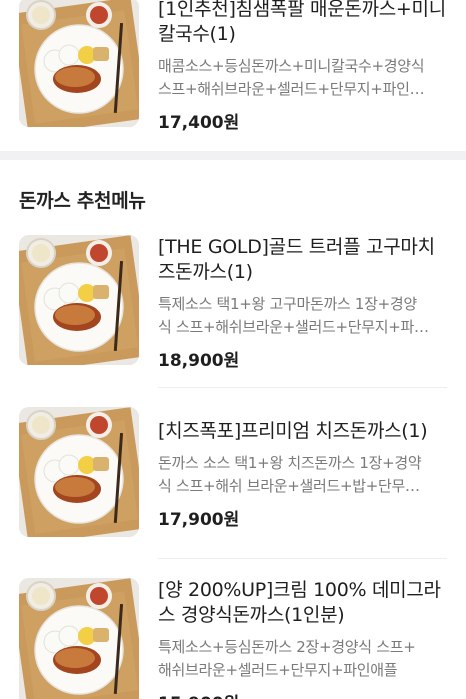 Image resolution: width=466 pixels, height=699 pixels. Describe the element at coordinates (82, 201) in the screenshot. I see `section-title: 돈까스 추천메뉴` at that location.